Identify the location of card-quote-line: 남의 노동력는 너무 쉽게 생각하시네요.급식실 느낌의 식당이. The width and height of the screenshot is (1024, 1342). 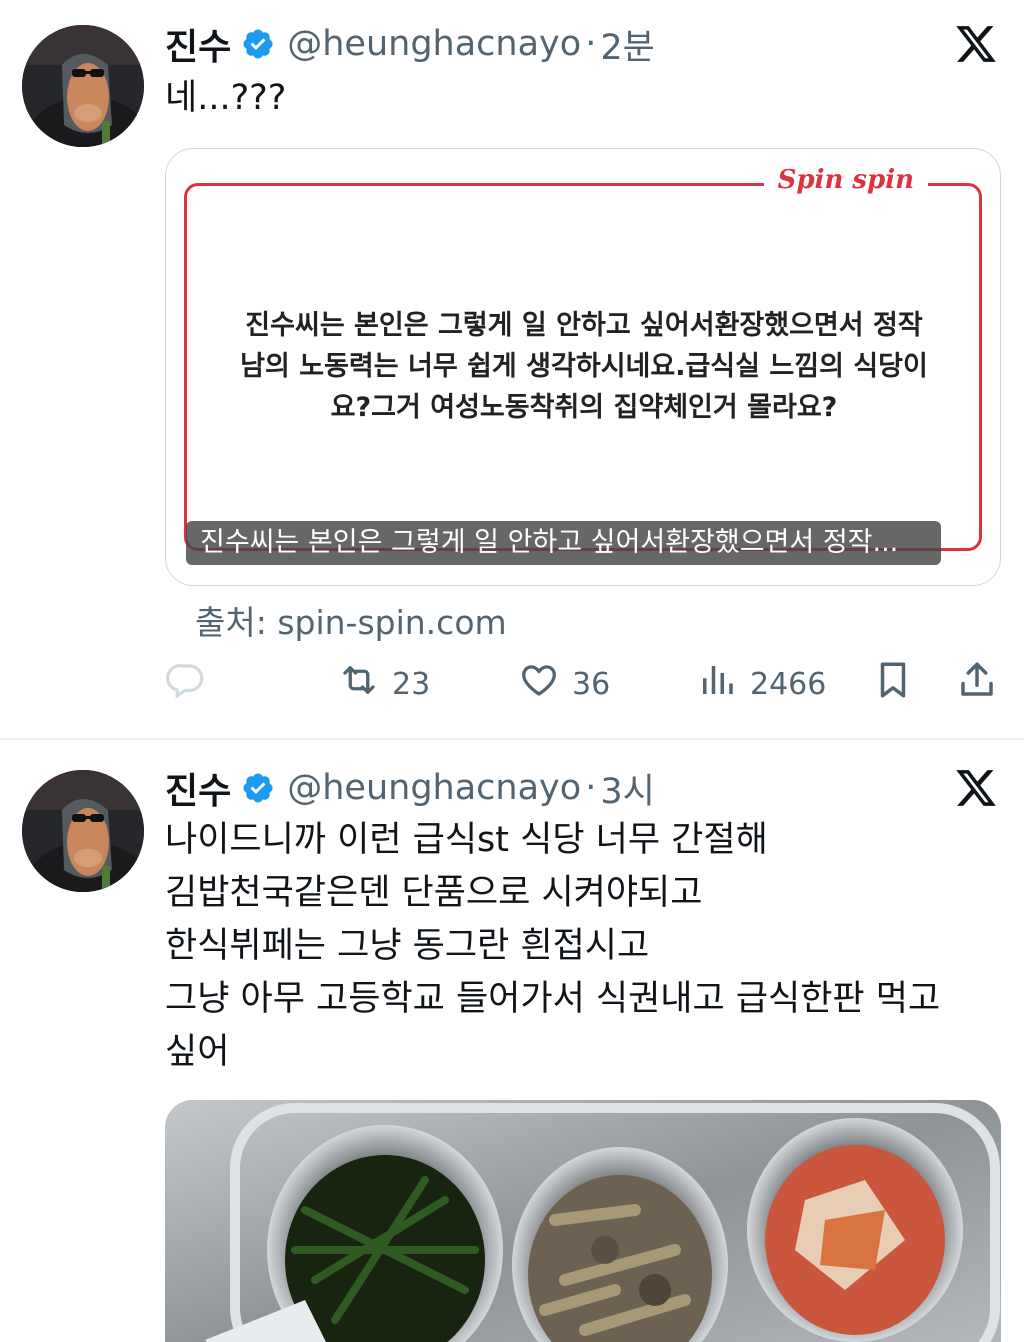
(584, 366).